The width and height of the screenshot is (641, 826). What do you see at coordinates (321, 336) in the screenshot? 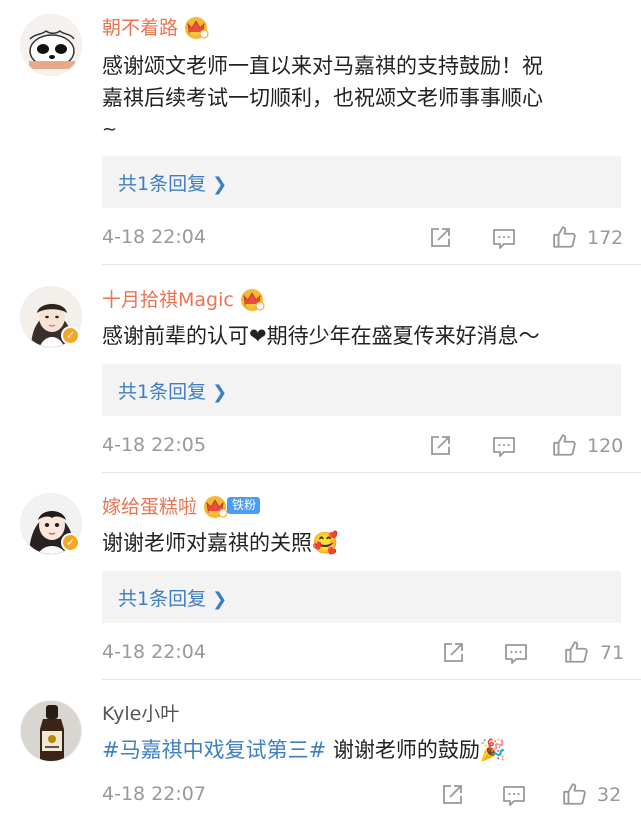
I see `comment-text: 感谢前辈的认可❤期待少年在盛夏传来好消息～` at bounding box center [321, 336].